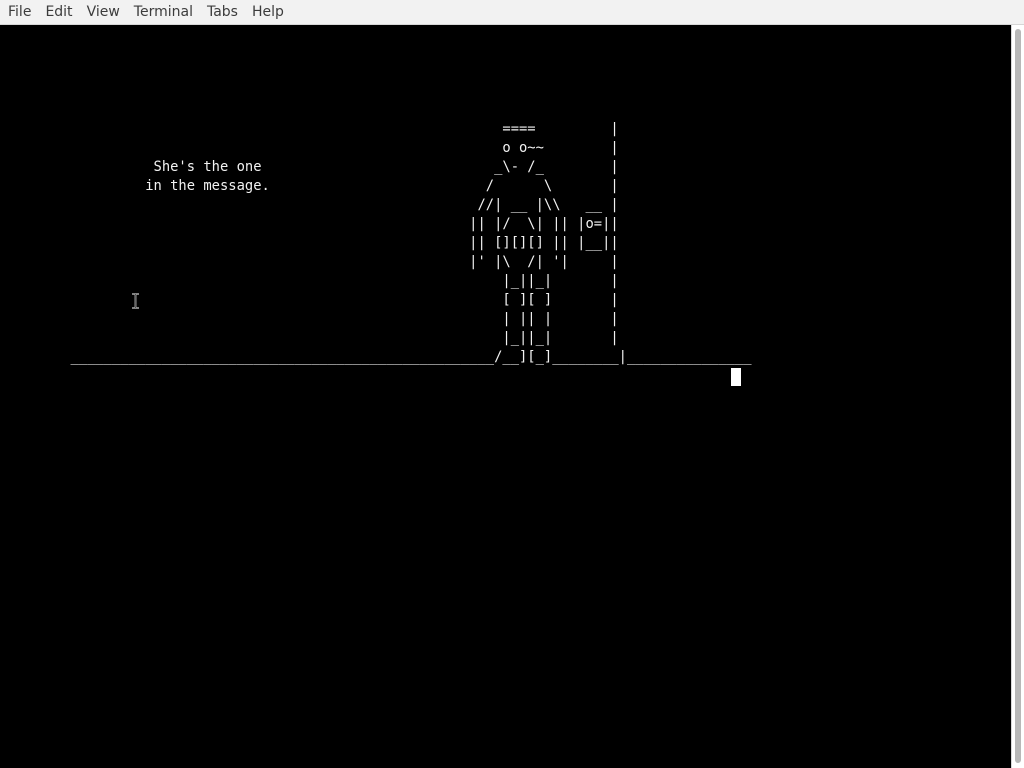 The width and height of the screenshot is (1024, 768). What do you see at coordinates (135, 301) in the screenshot?
I see `ibeam-cursor-icon` at bounding box center [135, 301].